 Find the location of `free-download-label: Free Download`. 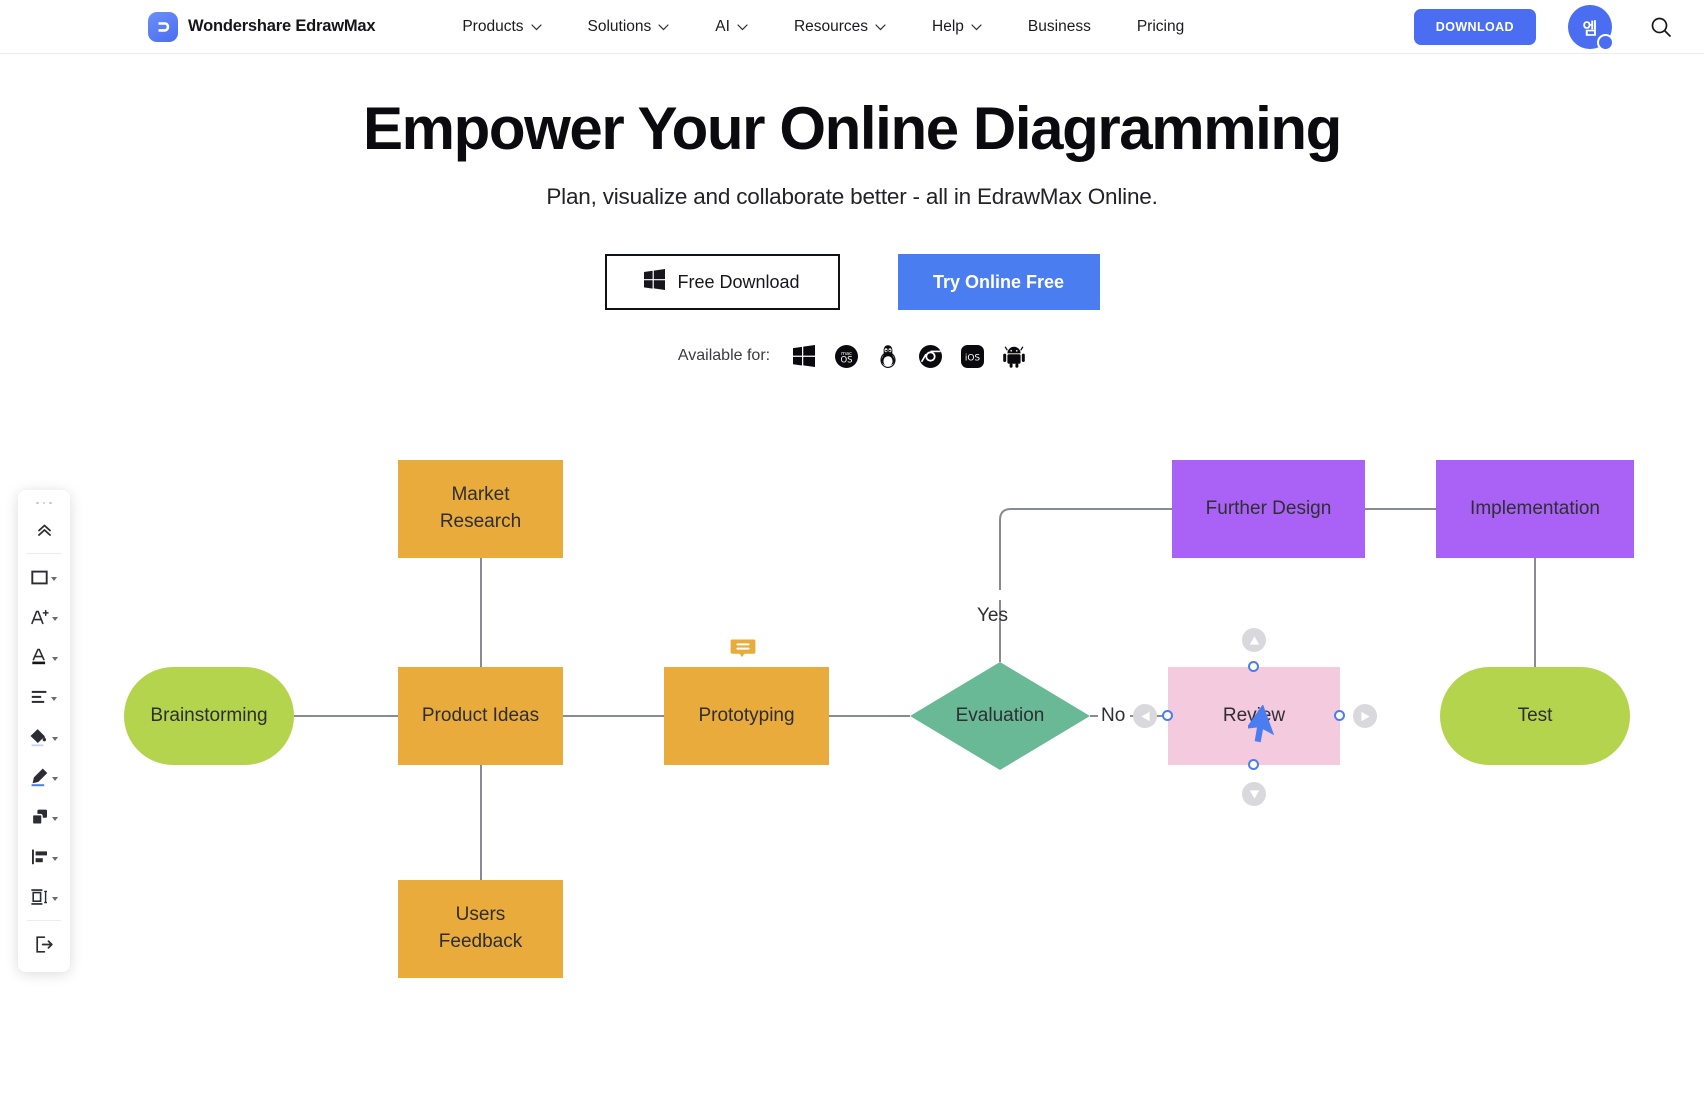

free-download-label: Free Download is located at coordinates (738, 281).